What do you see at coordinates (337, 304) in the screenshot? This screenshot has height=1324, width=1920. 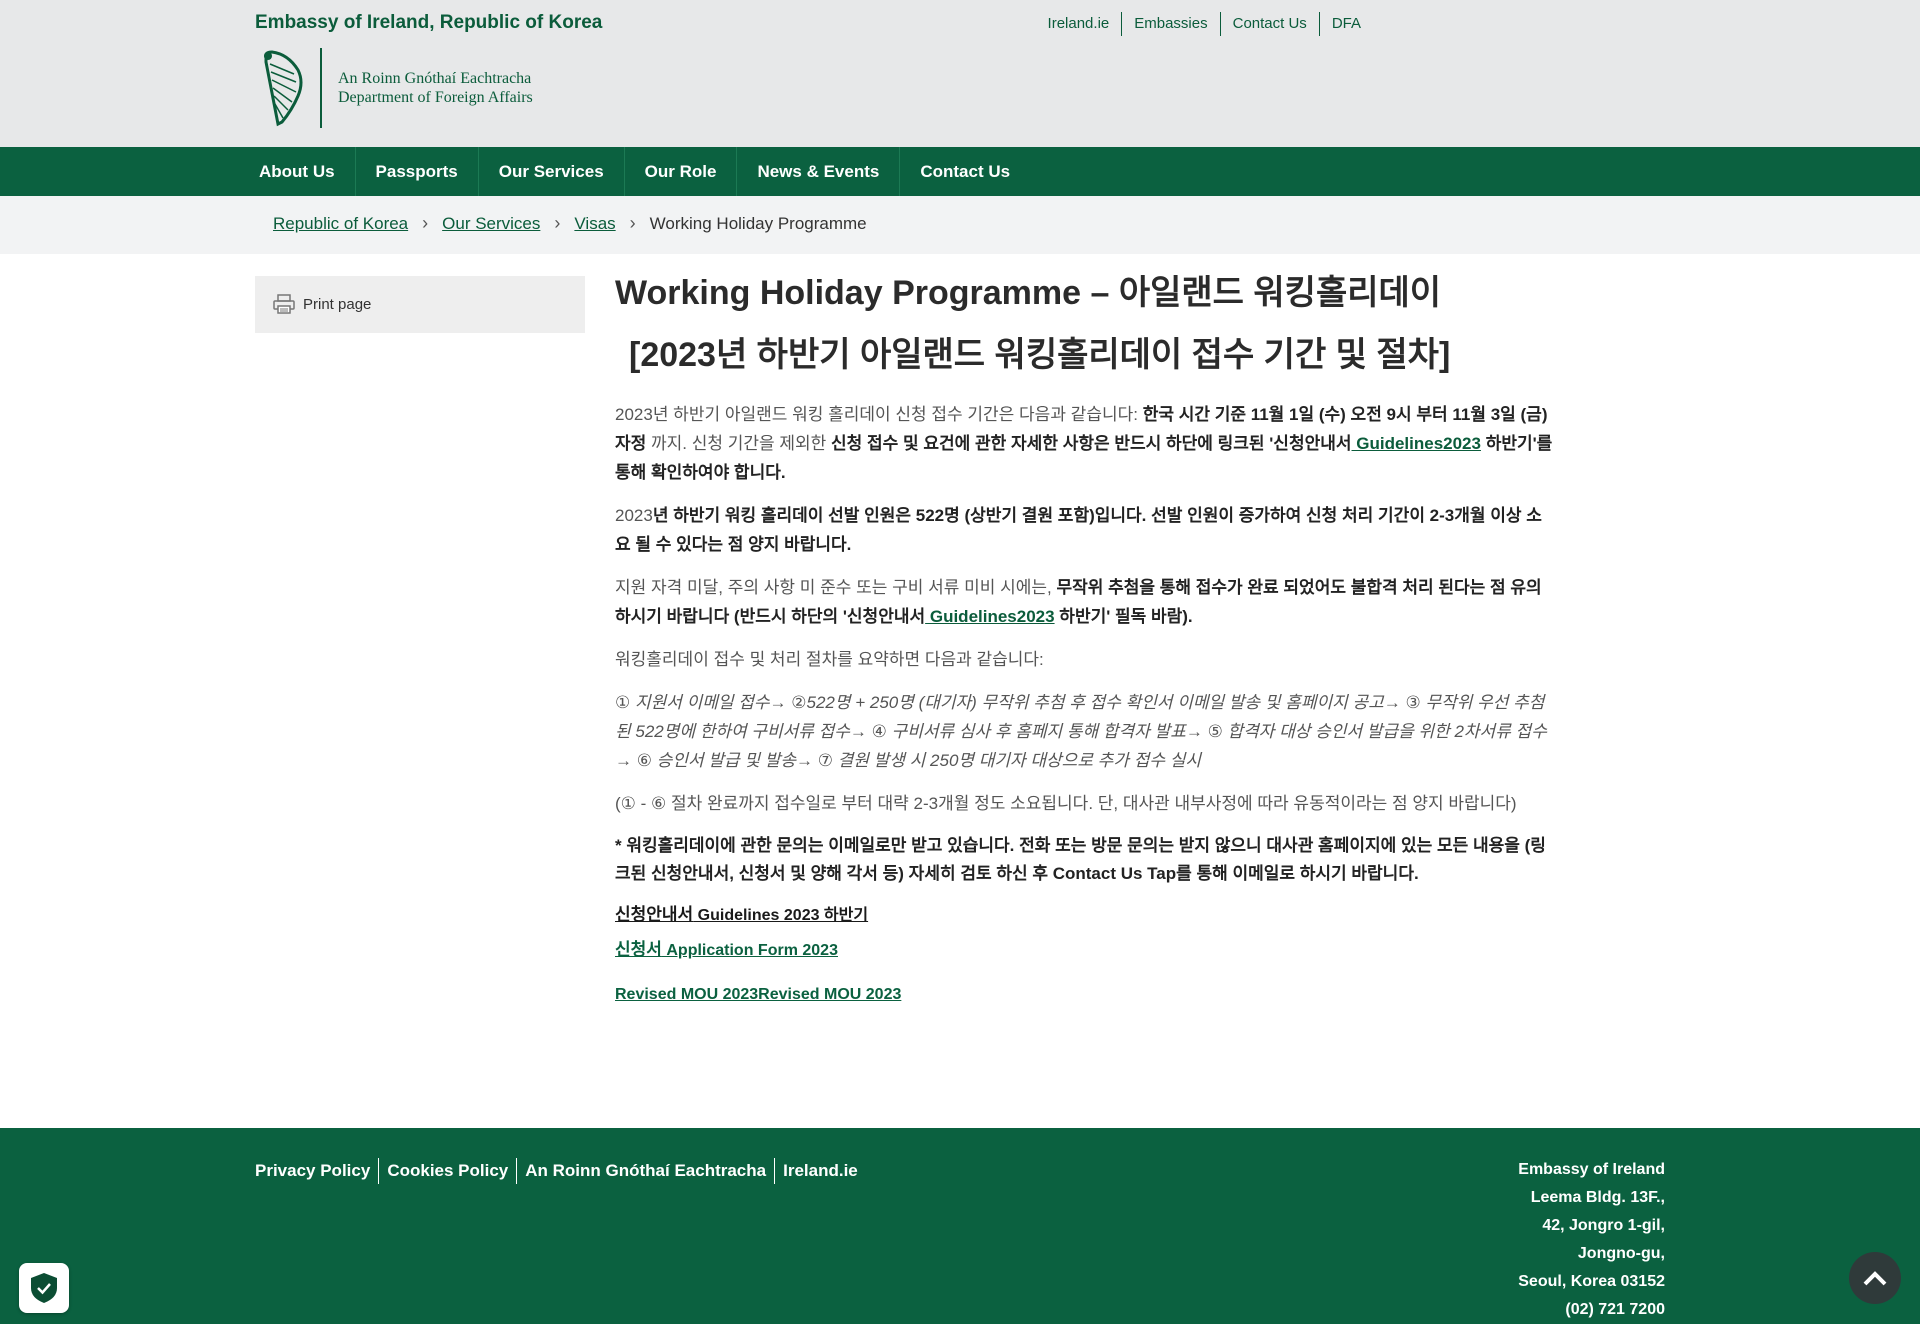 I see `print-page-label: Print page` at bounding box center [337, 304].